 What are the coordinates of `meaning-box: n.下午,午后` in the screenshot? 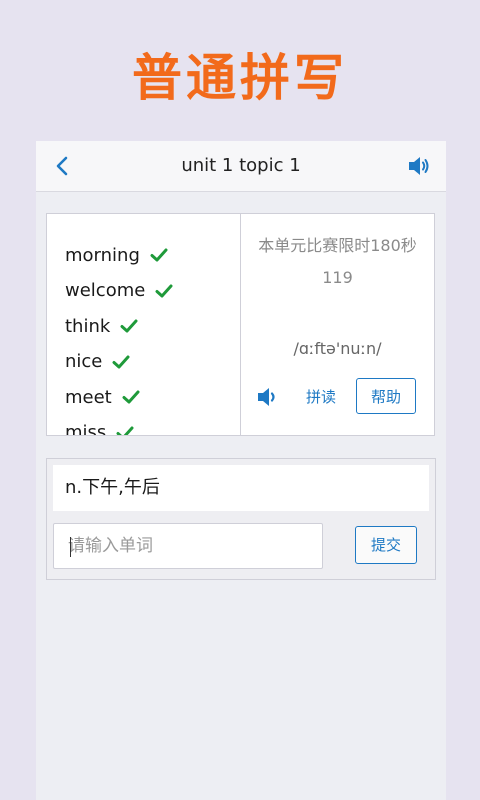 It's located at (241, 488).